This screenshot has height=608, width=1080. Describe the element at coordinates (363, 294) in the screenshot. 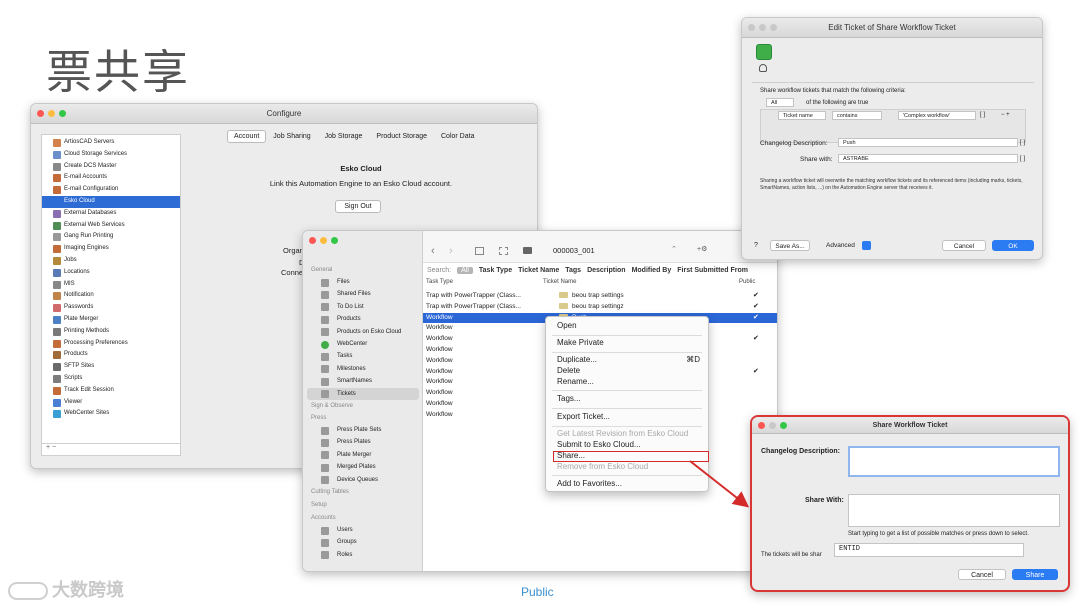

I see `sidebar-item-shared-files: Shared Files` at that location.